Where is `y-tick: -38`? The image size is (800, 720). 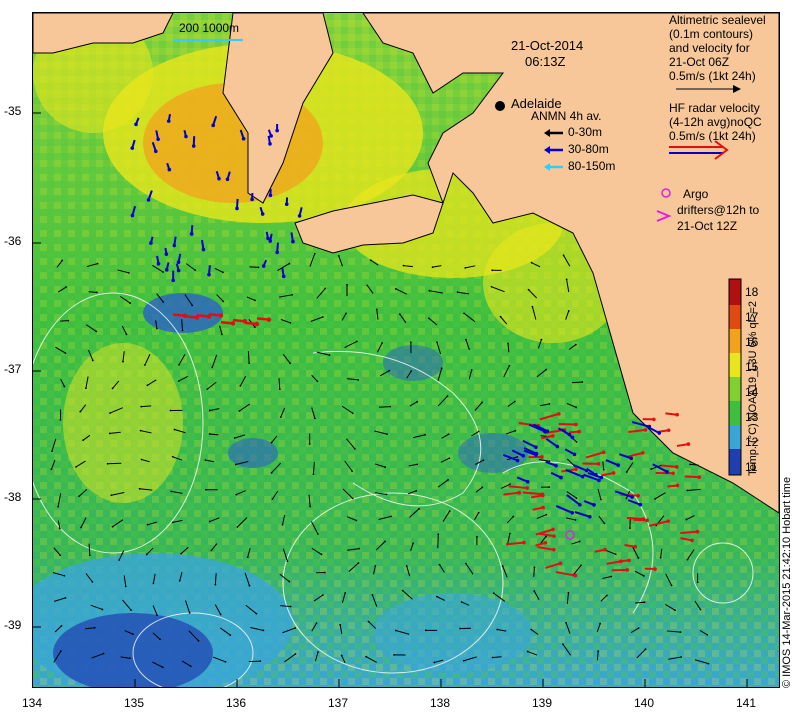
y-tick: -38 is located at coordinates (13, 497).